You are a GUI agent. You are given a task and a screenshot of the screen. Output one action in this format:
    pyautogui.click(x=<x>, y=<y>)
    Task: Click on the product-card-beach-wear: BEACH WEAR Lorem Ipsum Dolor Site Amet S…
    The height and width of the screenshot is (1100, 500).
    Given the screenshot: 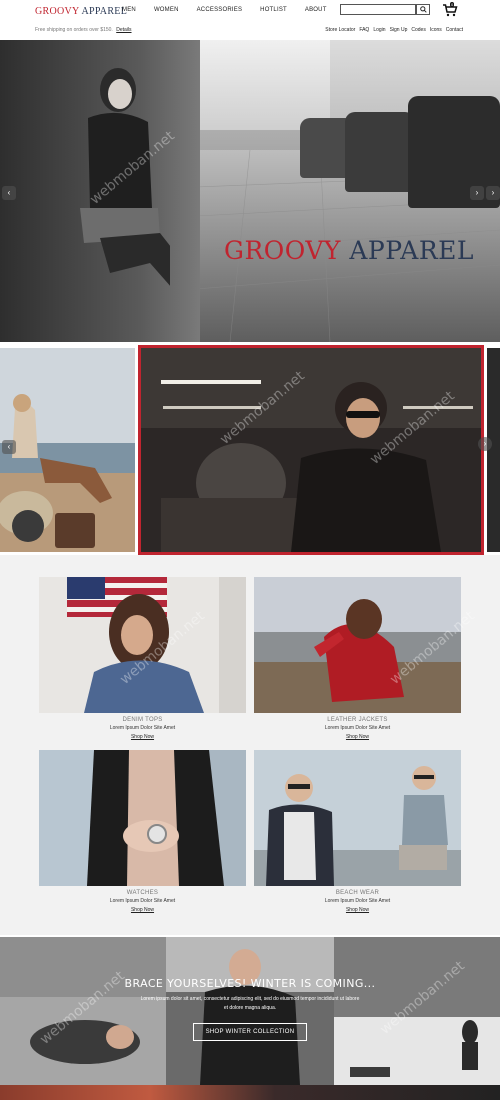 What is the action you would take?
    pyautogui.click(x=357, y=831)
    